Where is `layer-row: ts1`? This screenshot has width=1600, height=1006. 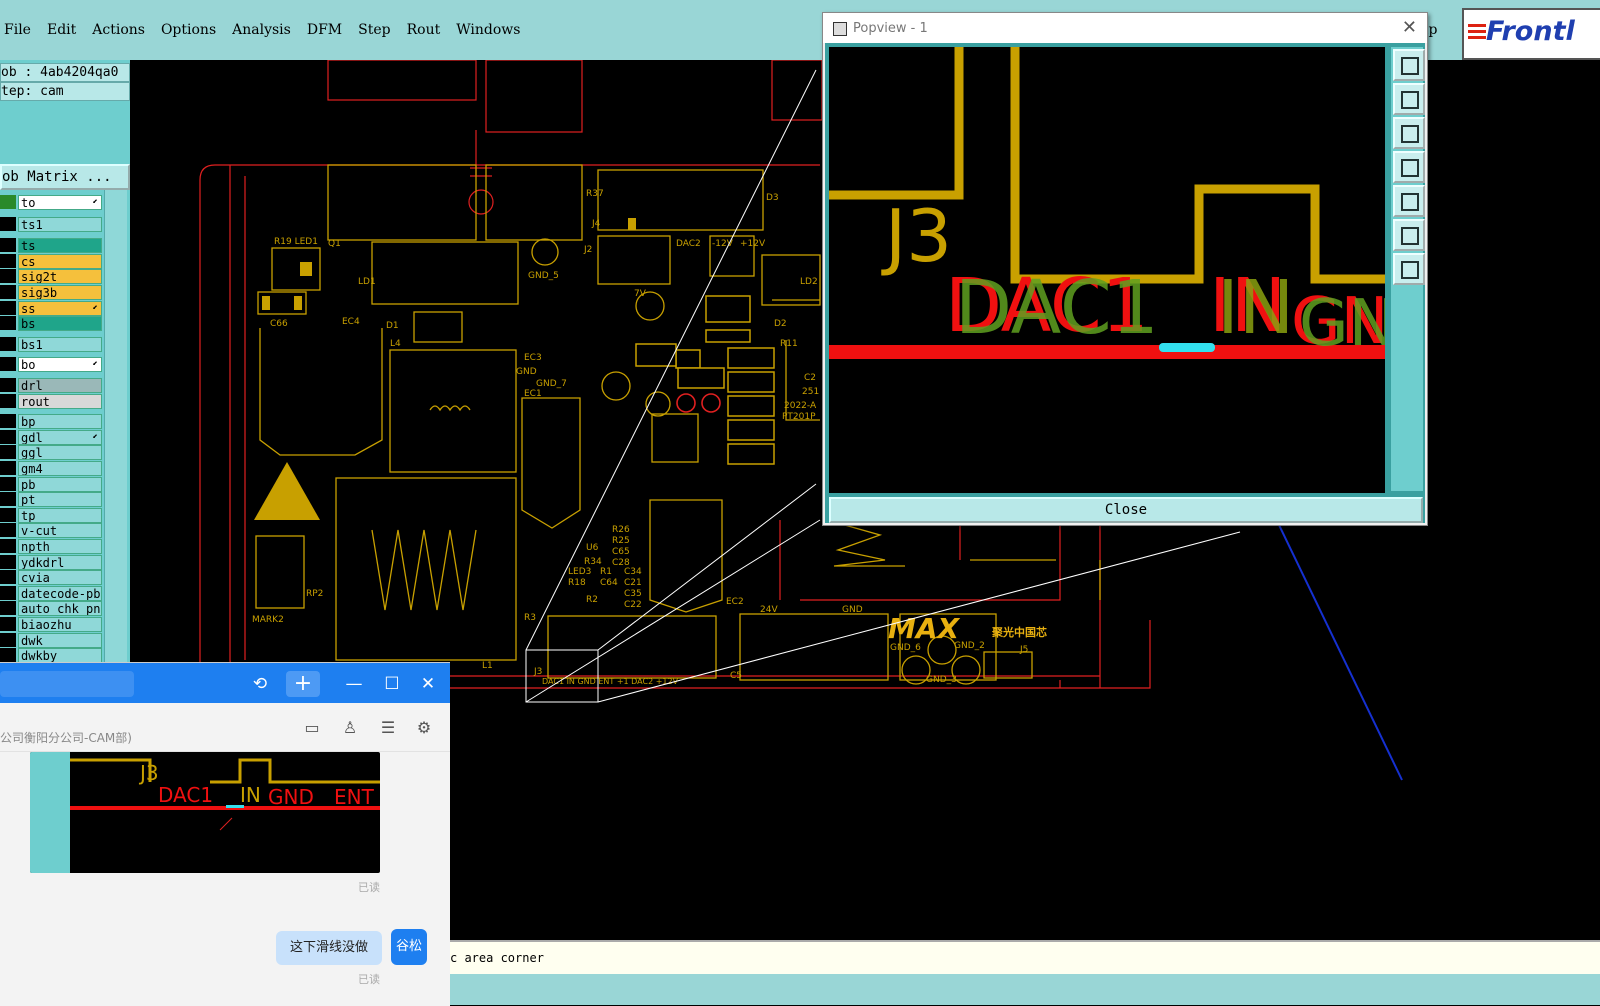 layer-row: ts1 is located at coordinates (51, 224).